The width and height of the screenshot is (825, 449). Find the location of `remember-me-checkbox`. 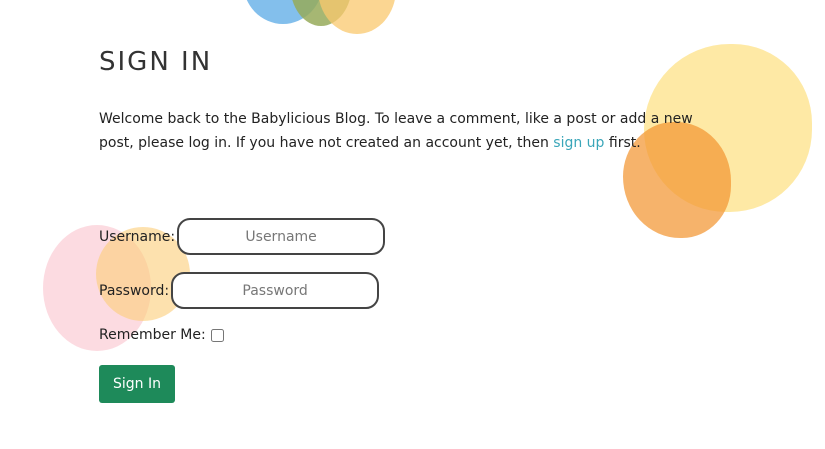

remember-me-checkbox is located at coordinates (217, 335).